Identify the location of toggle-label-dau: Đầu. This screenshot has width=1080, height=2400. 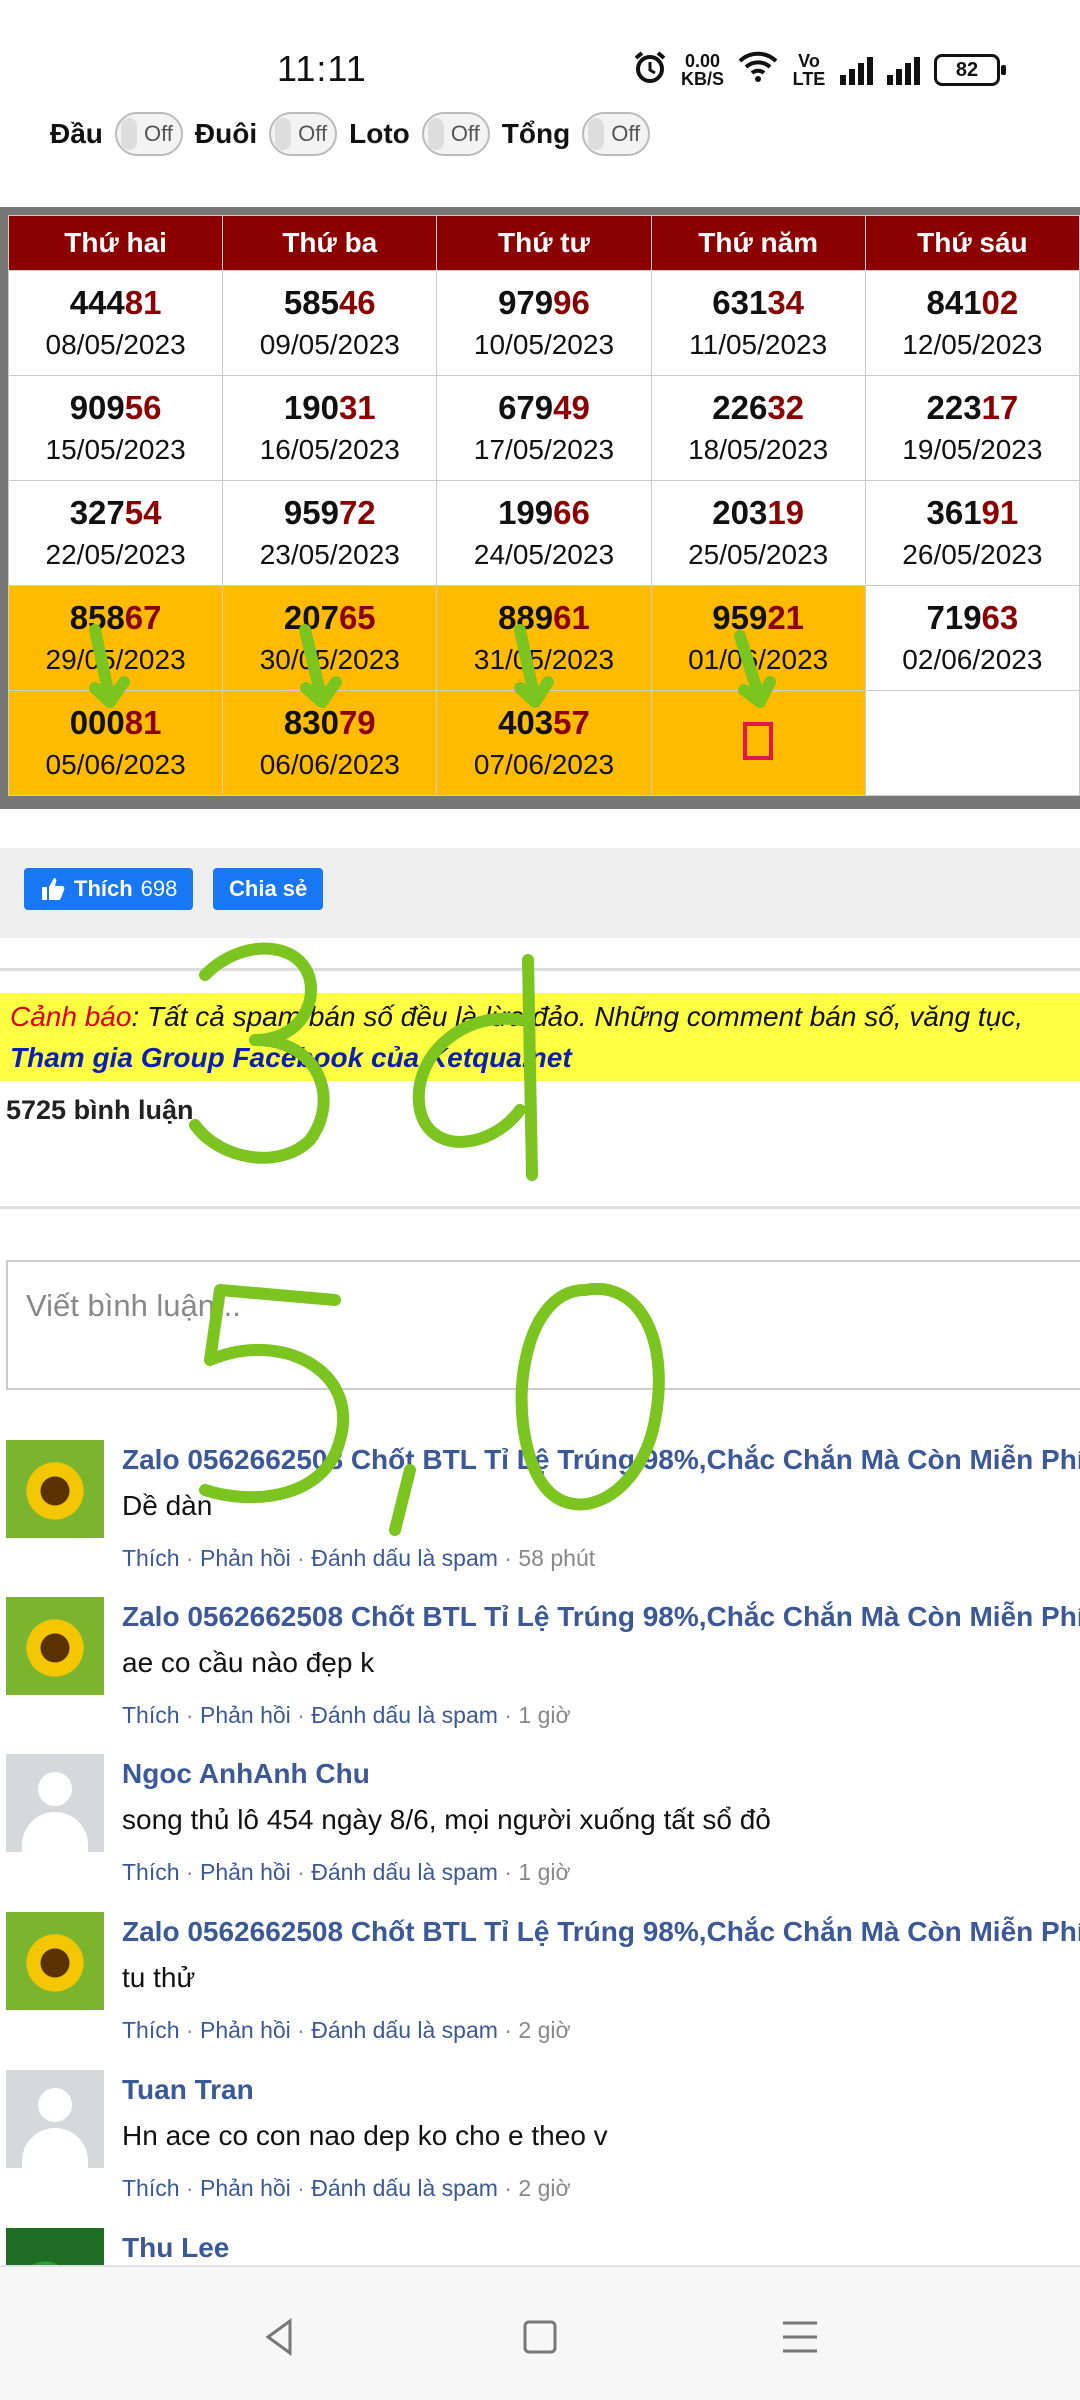
(76, 133).